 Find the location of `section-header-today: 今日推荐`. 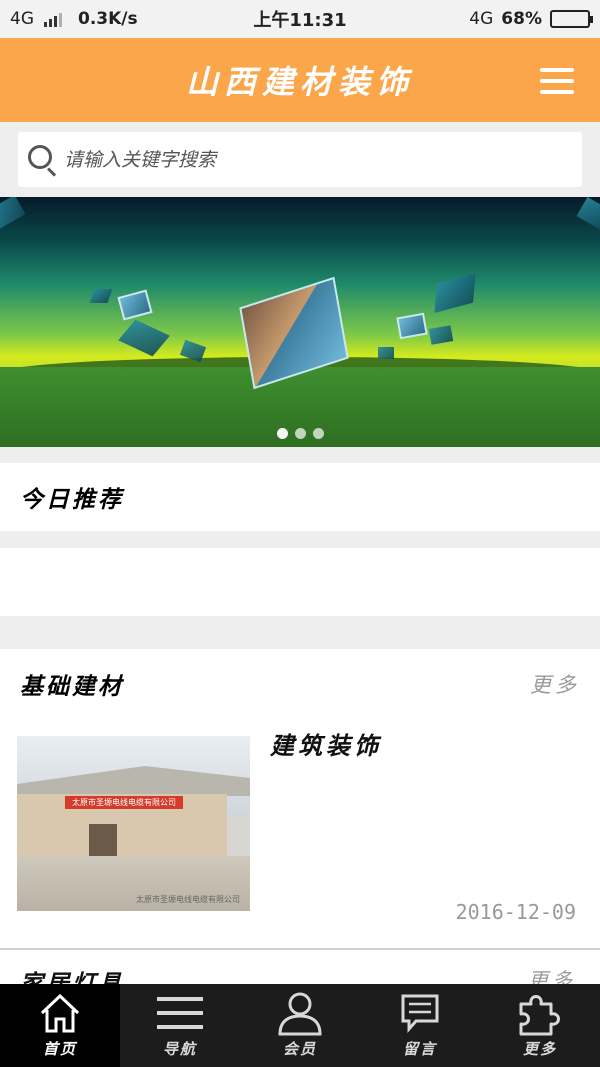

section-header-today: 今日推荐 is located at coordinates (300, 497).